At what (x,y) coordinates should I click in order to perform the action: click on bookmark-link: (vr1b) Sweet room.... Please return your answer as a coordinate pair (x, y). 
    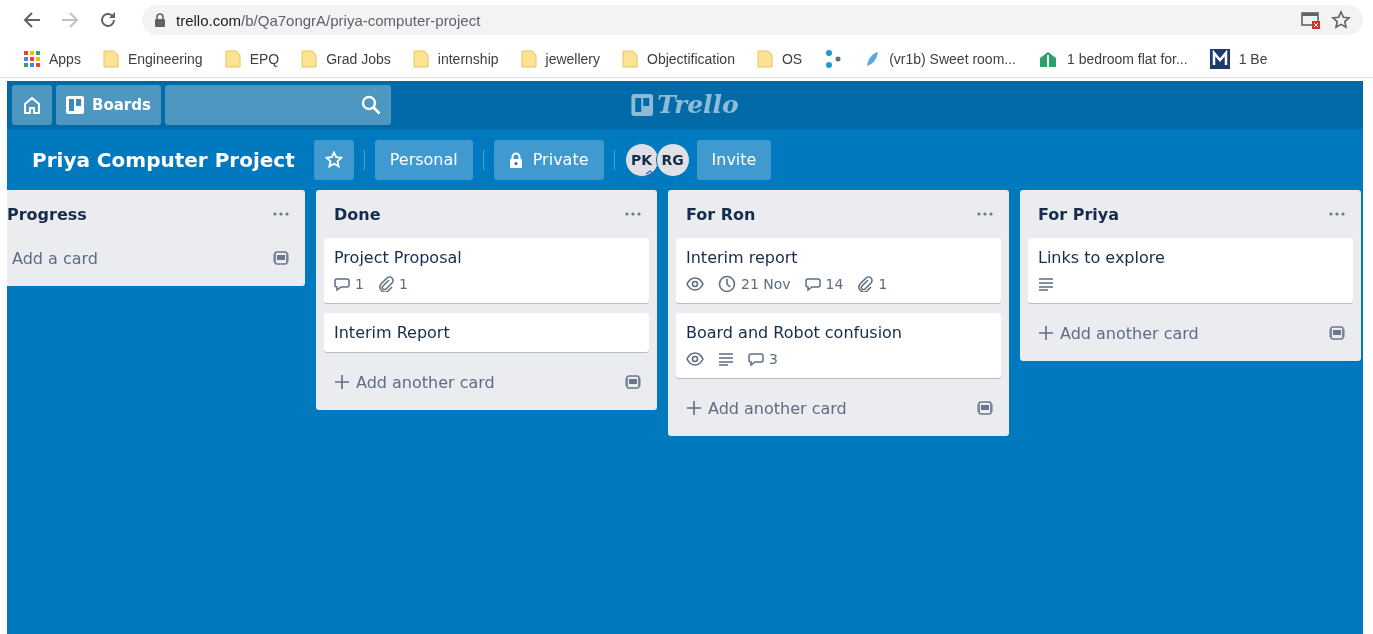
    Looking at the image, I should click on (940, 58).